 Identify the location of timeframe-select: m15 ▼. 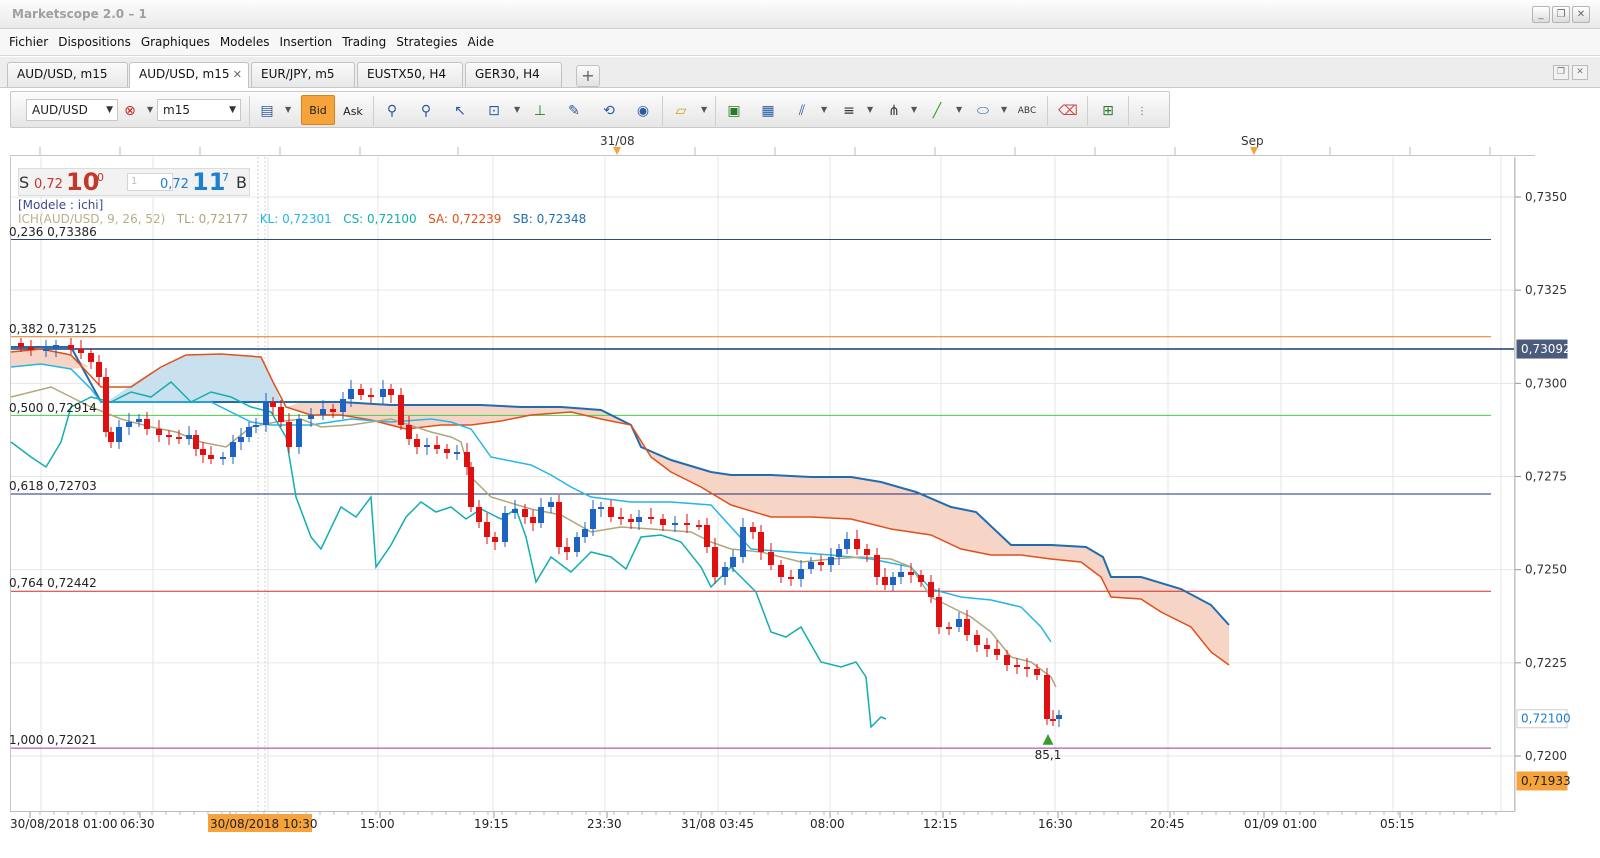
(199, 110).